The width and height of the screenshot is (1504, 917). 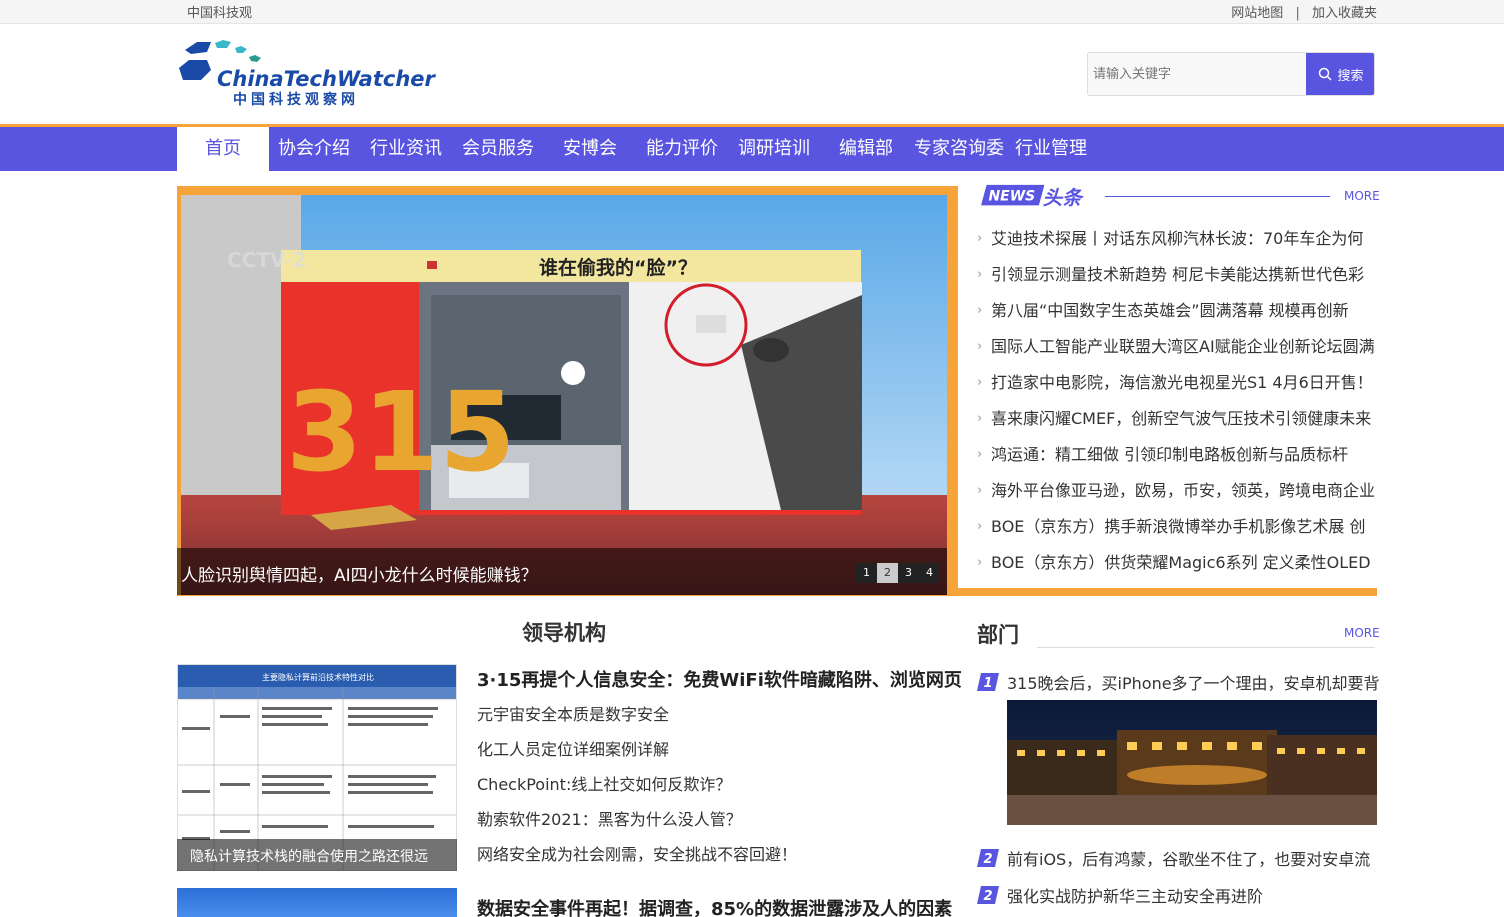 I want to click on dept-item-title: 强化实战防护新华三主动安全再进阶, so click(x=1135, y=896).